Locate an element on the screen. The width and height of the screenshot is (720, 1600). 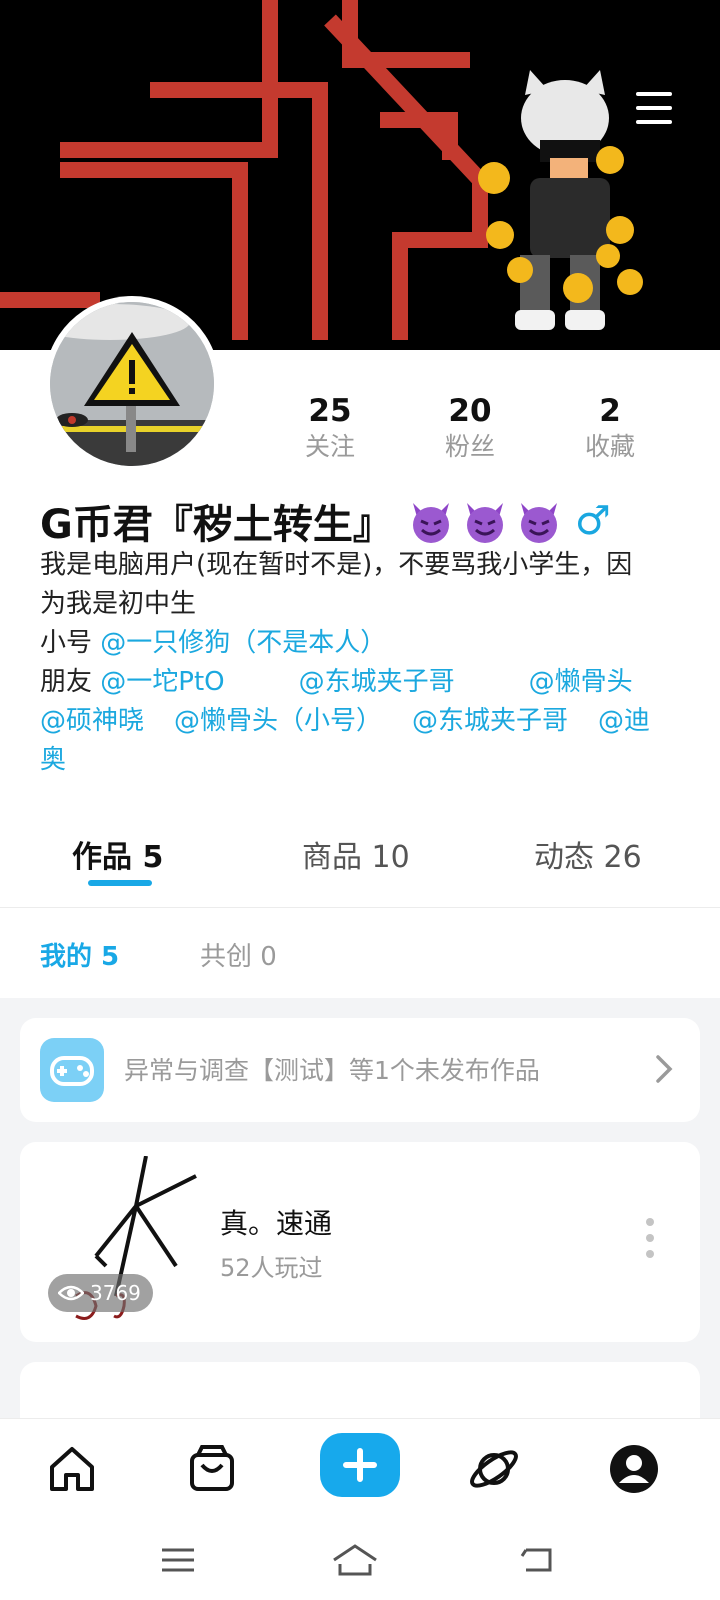
shopping-bag-icon is located at coordinates (212, 1469).